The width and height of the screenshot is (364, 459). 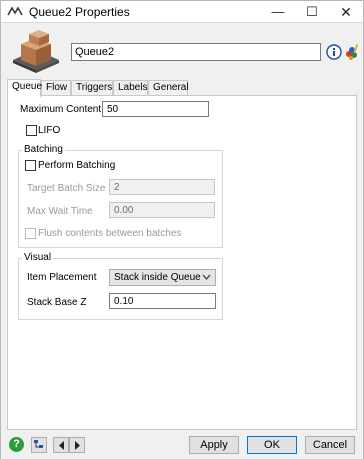 What do you see at coordinates (196, 52) in the screenshot?
I see `object-name-input` at bounding box center [196, 52].